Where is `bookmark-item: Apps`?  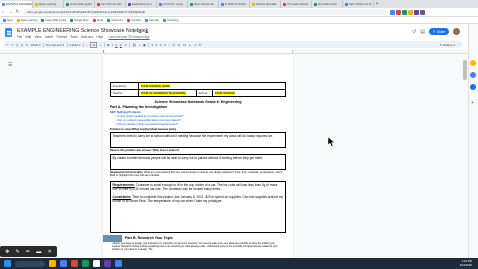 bookmark-item: Apps is located at coordinates (8, 20).